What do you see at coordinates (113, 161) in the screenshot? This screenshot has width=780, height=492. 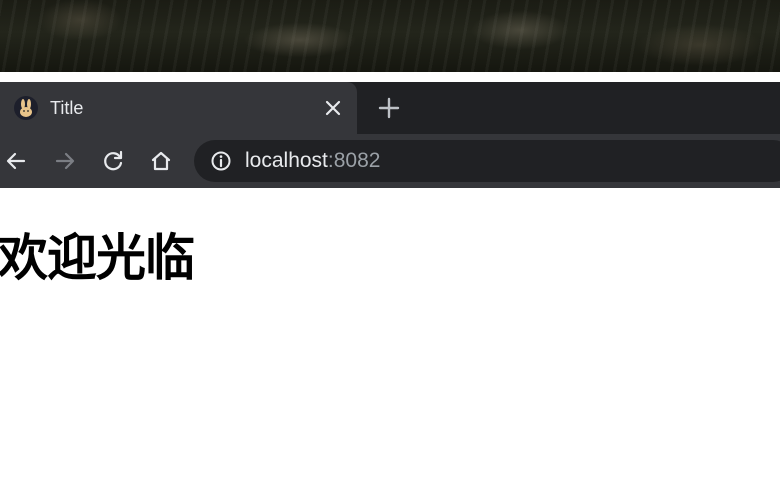 I see `reload-icon` at bounding box center [113, 161].